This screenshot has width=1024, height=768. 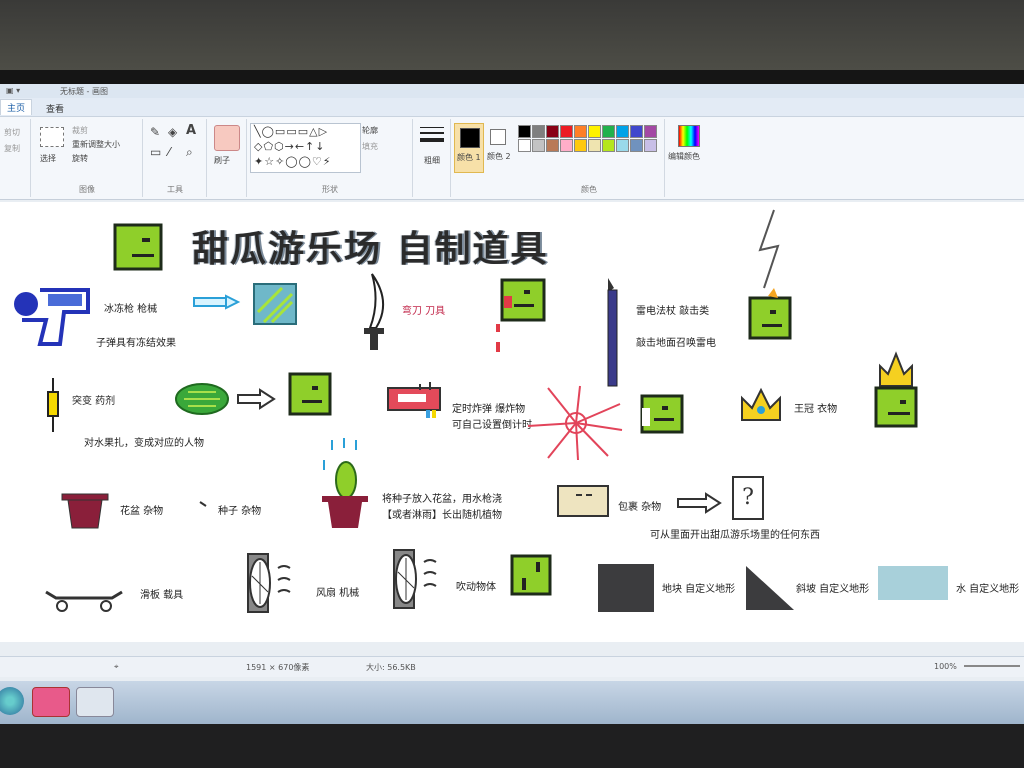 I want to click on seed-desc-1: 将种子放入花盆，用水枪浇, so click(x=442, y=499).